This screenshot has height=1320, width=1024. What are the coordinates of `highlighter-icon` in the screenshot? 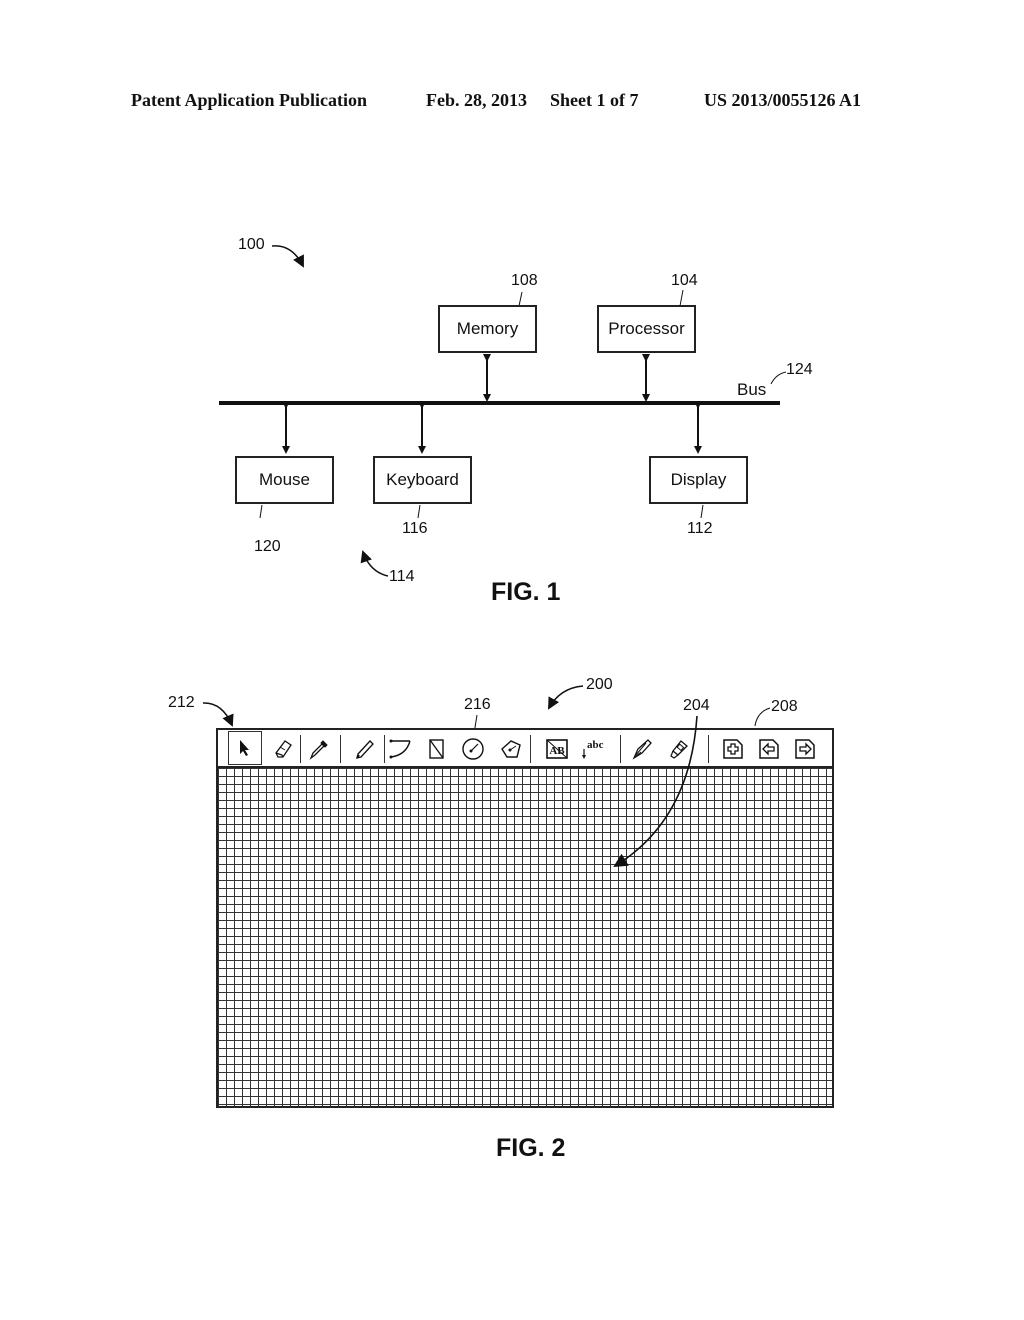 It's located at (679, 749).